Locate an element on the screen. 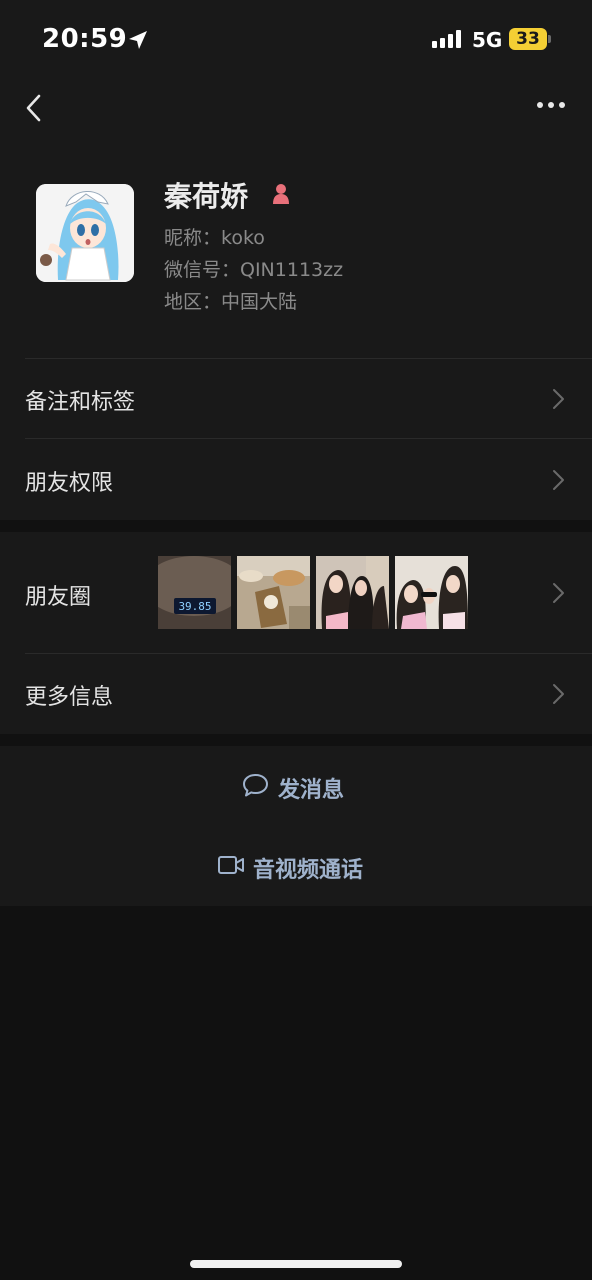 The image size is (592, 1280). send-message-button: 发消息 is located at coordinates (296, 786).